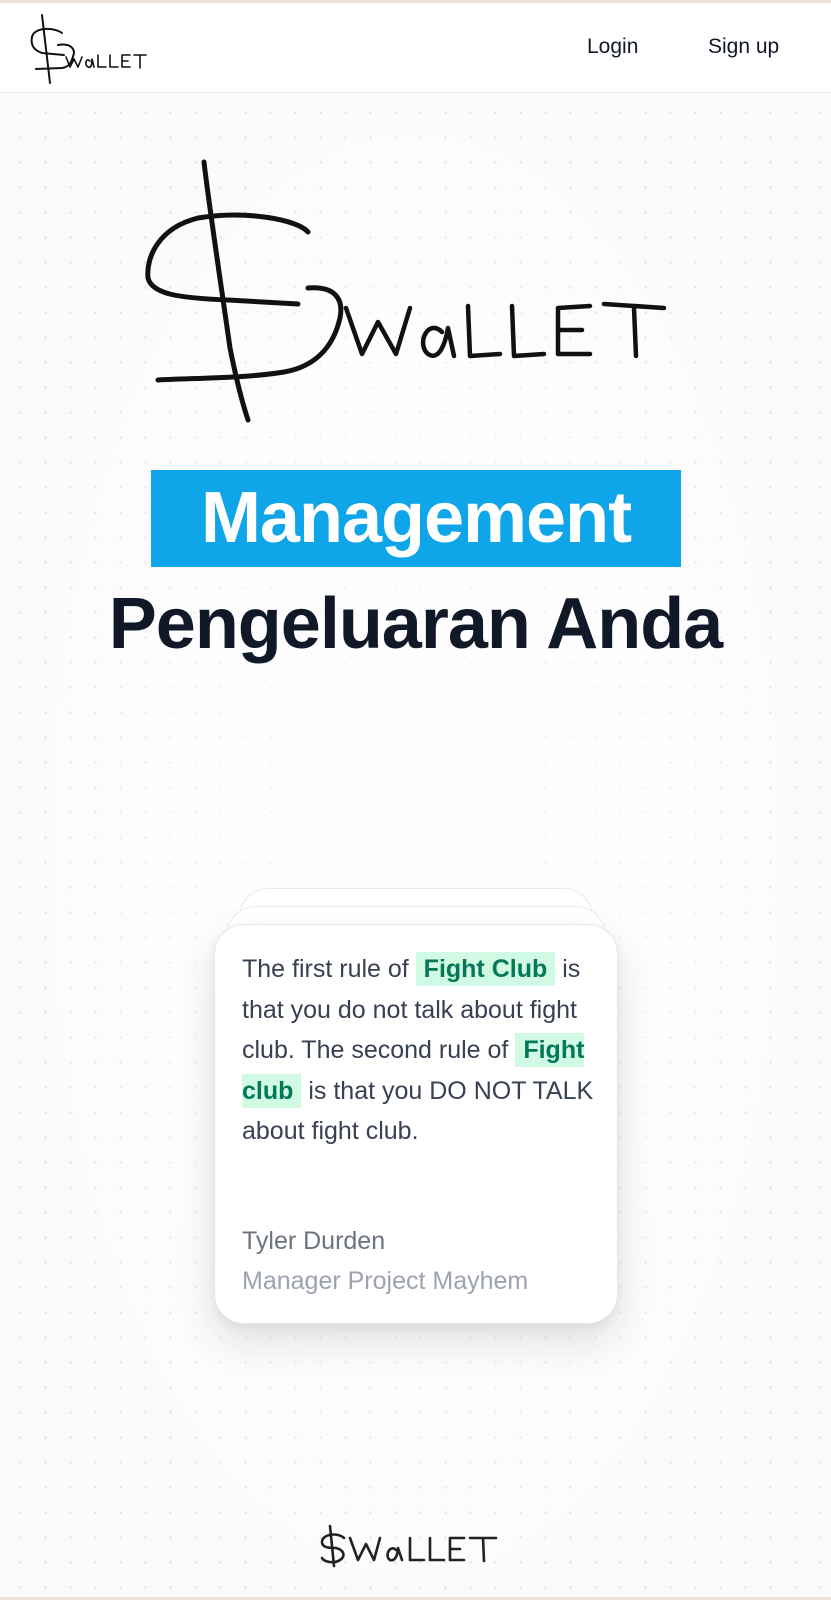  What do you see at coordinates (743, 47) in the screenshot?
I see `signup-link: Sign up` at bounding box center [743, 47].